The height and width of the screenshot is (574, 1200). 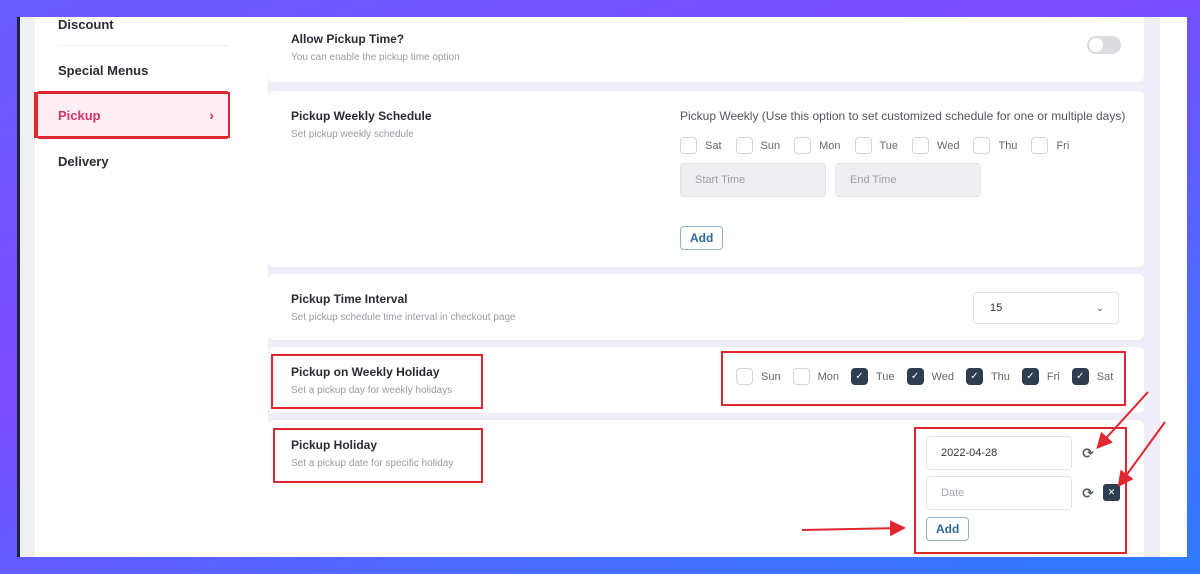 What do you see at coordinates (996, 308) in the screenshot?
I see `select-value: 15` at bounding box center [996, 308].